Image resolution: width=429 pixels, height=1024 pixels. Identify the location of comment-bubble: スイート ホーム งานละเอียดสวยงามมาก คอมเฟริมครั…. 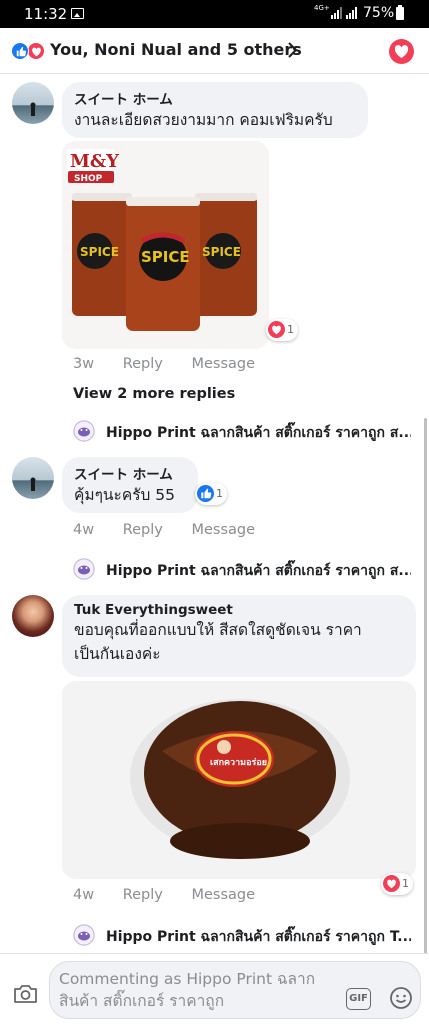
(215, 110).